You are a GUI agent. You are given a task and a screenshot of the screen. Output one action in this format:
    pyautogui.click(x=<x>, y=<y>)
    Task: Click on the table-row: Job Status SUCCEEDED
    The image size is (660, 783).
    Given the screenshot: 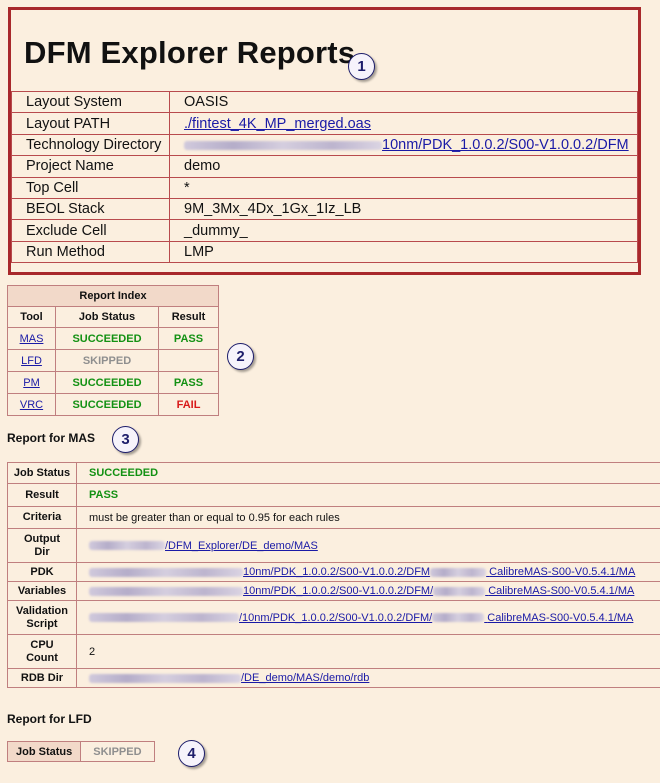 What is the action you would take?
    pyautogui.click(x=333, y=473)
    